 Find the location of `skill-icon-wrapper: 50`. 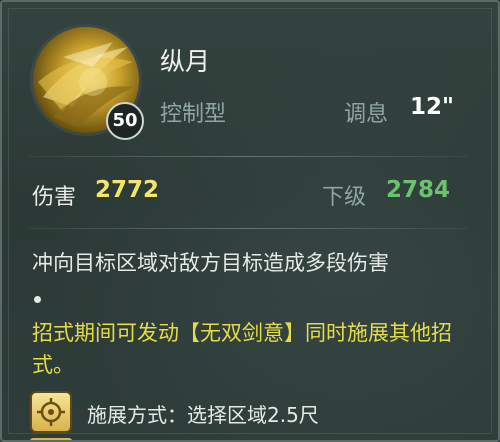

skill-icon-wrapper: 50 is located at coordinates (87, 82).